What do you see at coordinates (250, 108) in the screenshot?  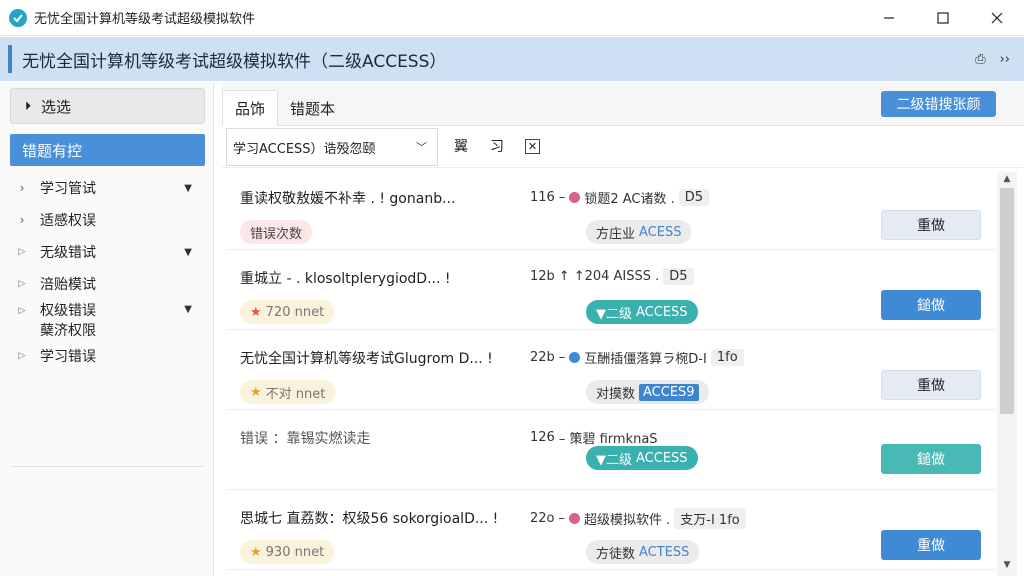 I see `tab-overview: 品饰` at bounding box center [250, 108].